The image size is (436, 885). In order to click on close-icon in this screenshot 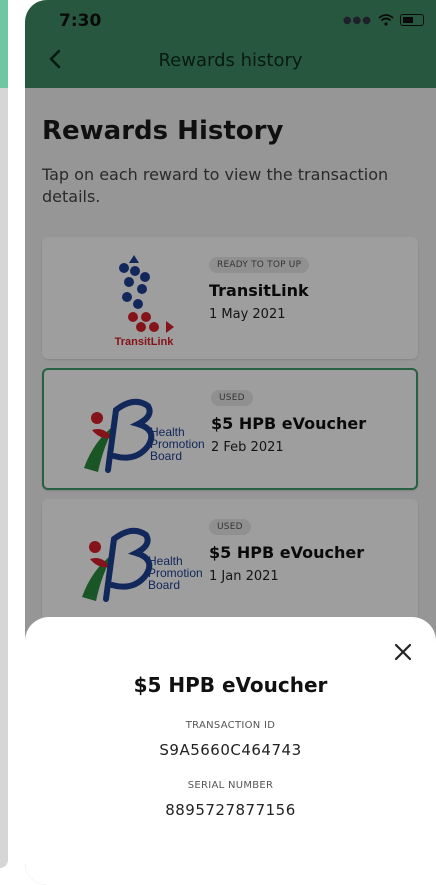, I will do `click(403, 652)`.